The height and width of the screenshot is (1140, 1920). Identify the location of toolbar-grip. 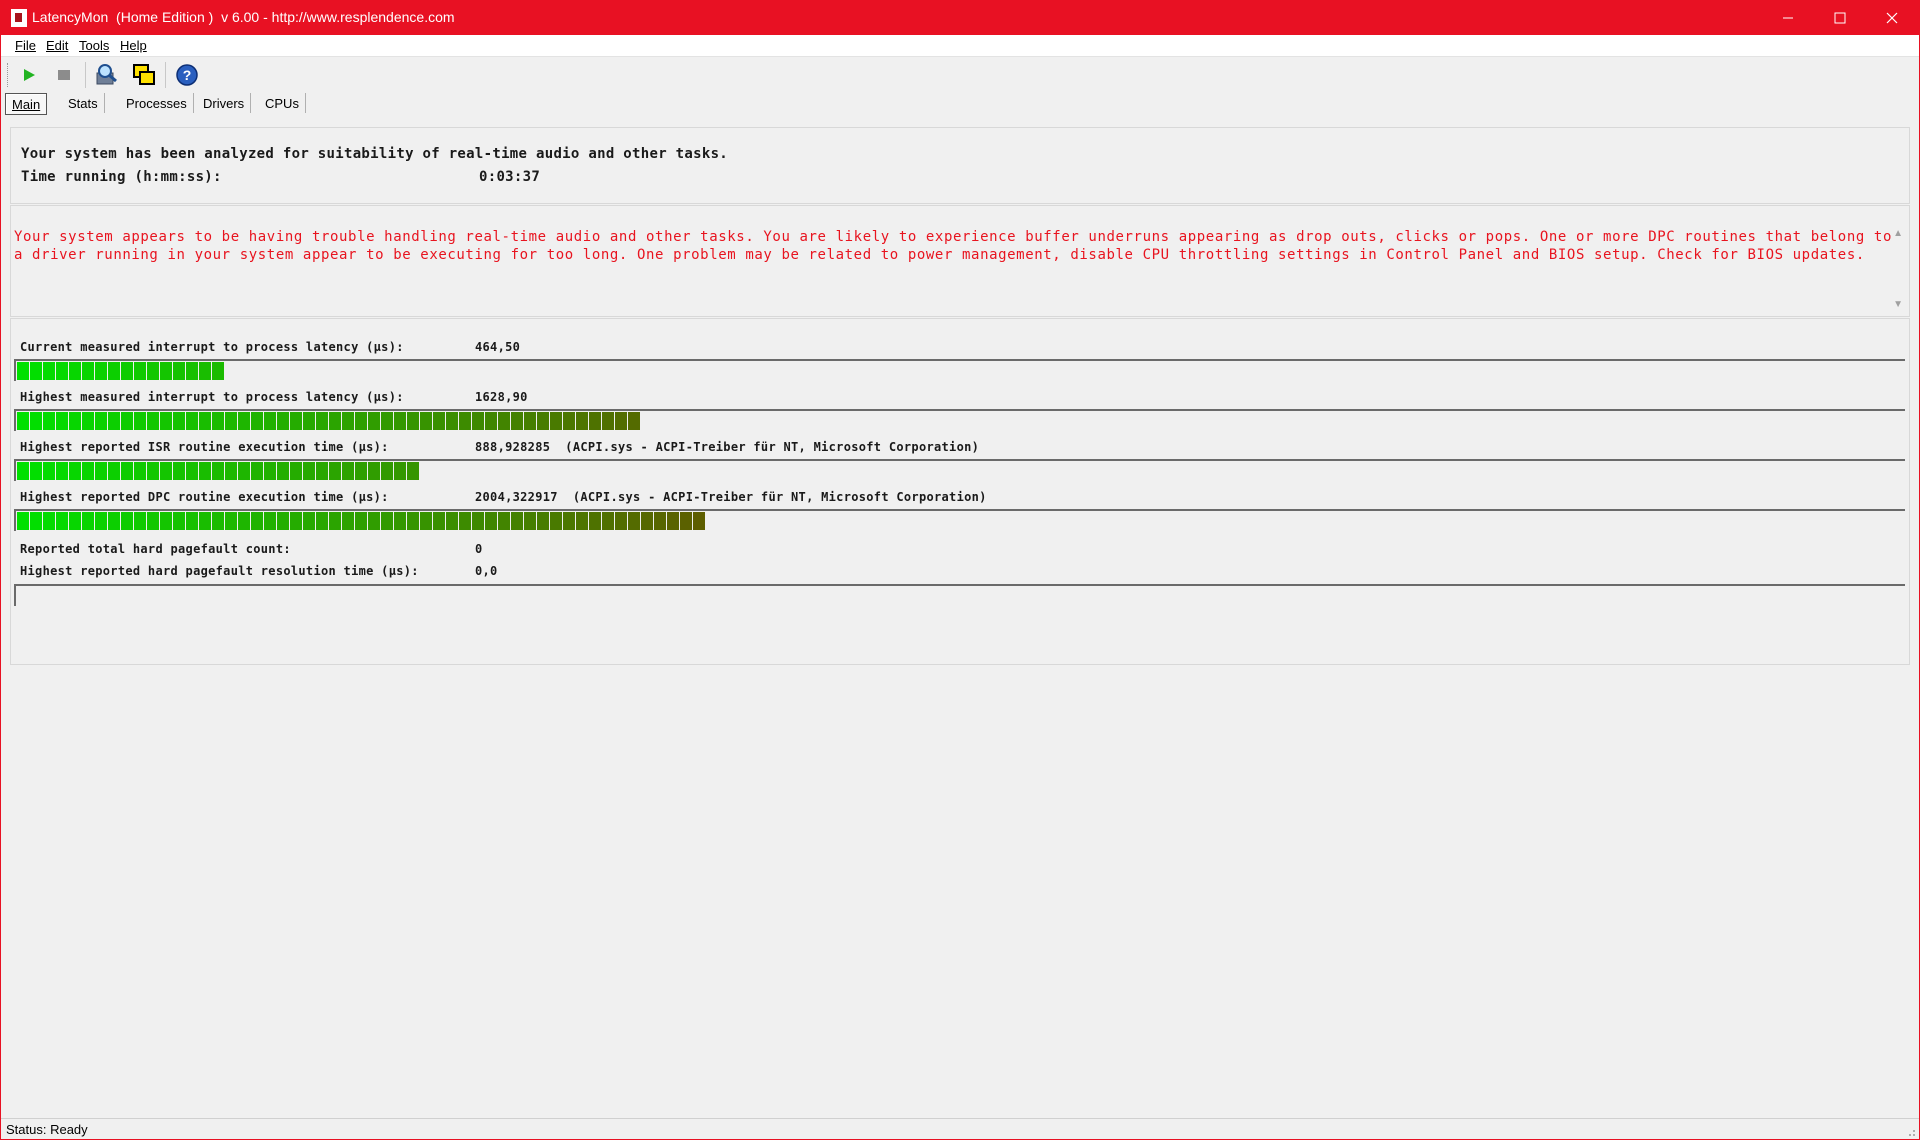
(8, 75).